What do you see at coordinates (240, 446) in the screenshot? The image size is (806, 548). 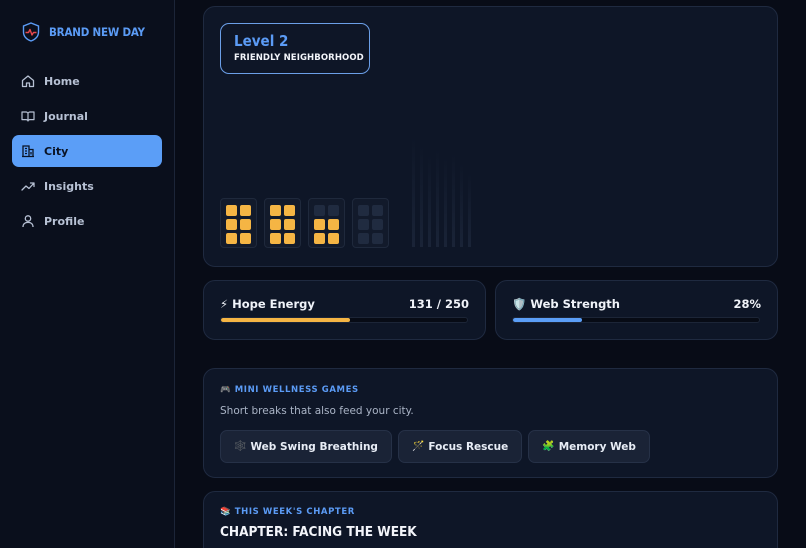 I see `spider-web-icon: 🕸️` at bounding box center [240, 446].